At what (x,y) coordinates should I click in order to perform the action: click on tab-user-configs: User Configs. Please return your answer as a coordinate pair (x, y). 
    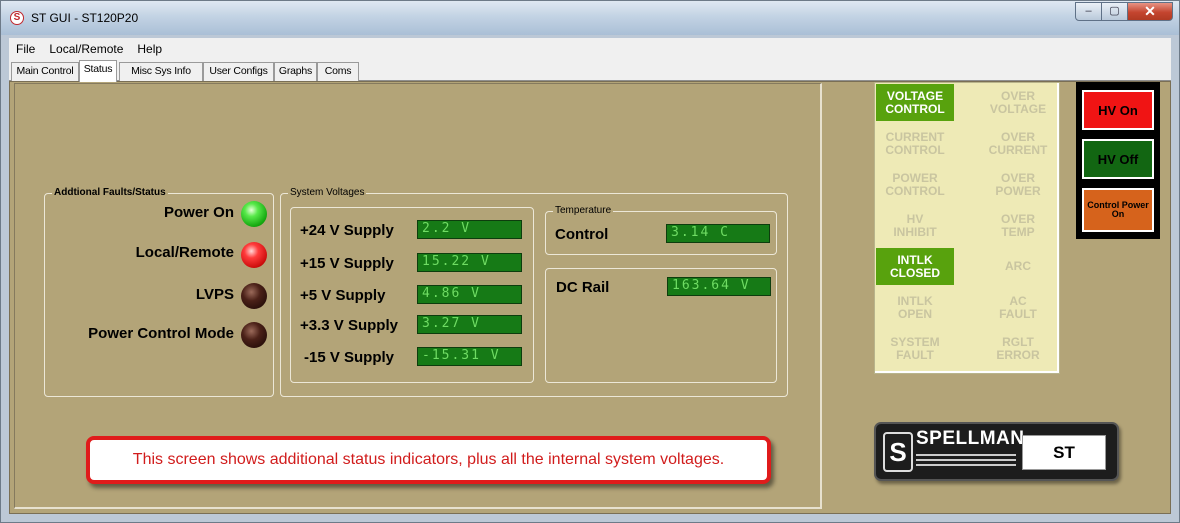
    Looking at the image, I should click on (238, 71).